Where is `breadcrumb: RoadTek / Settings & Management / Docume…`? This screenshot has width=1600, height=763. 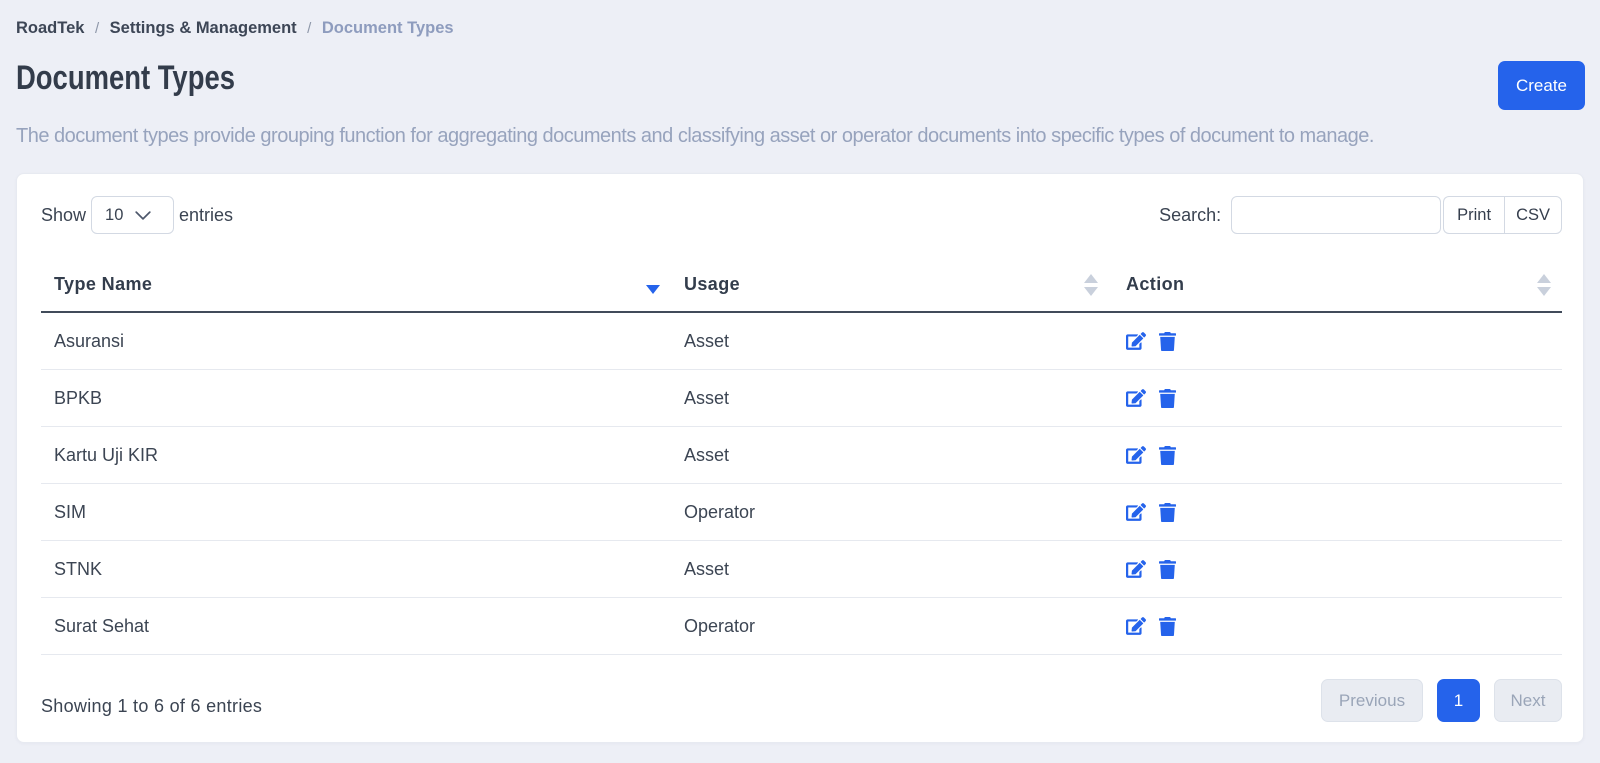 breadcrumb: RoadTek / Settings & Management / Docume… is located at coordinates (800, 19).